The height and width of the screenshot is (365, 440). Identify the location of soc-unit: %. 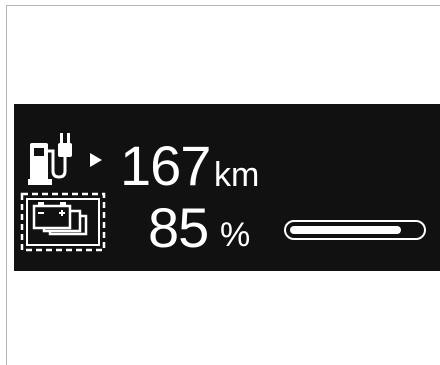
(235, 235).